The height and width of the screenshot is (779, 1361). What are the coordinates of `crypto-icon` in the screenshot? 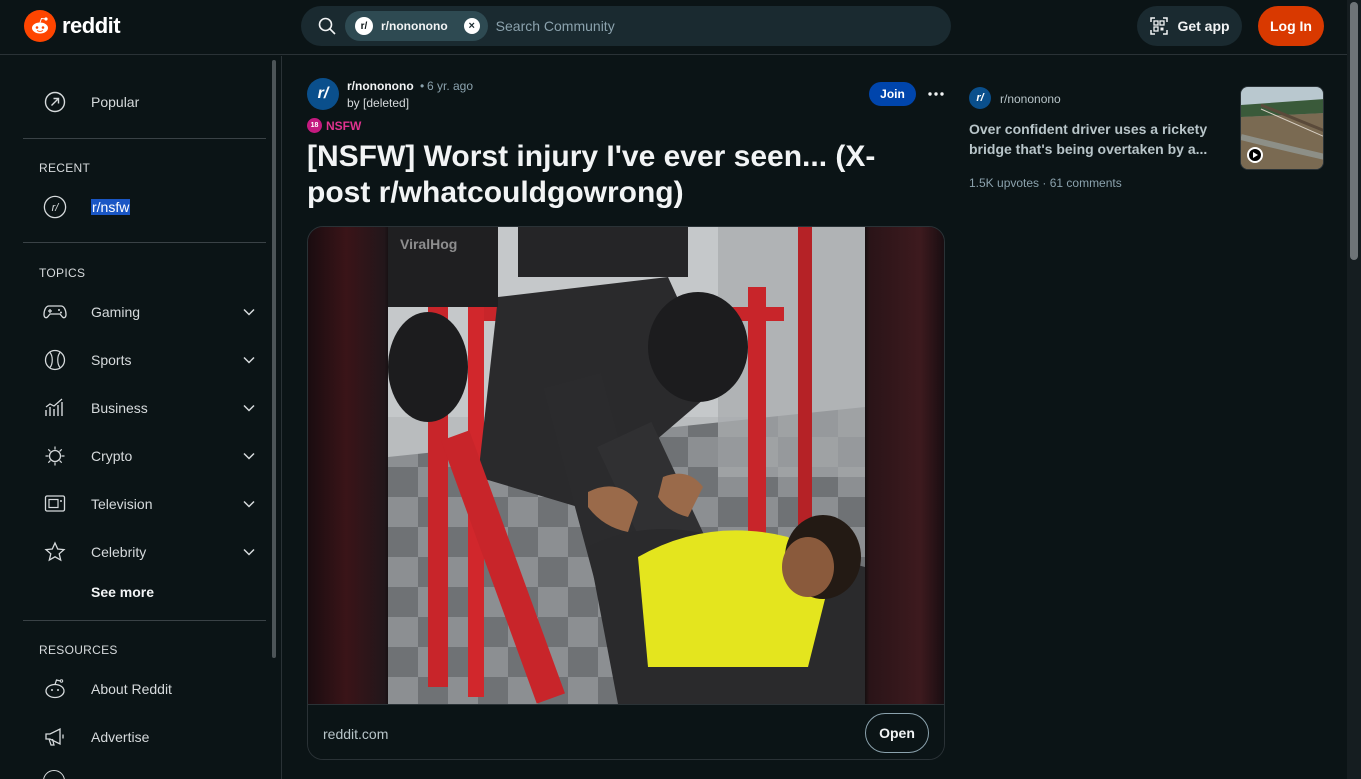 It's located at (55, 456).